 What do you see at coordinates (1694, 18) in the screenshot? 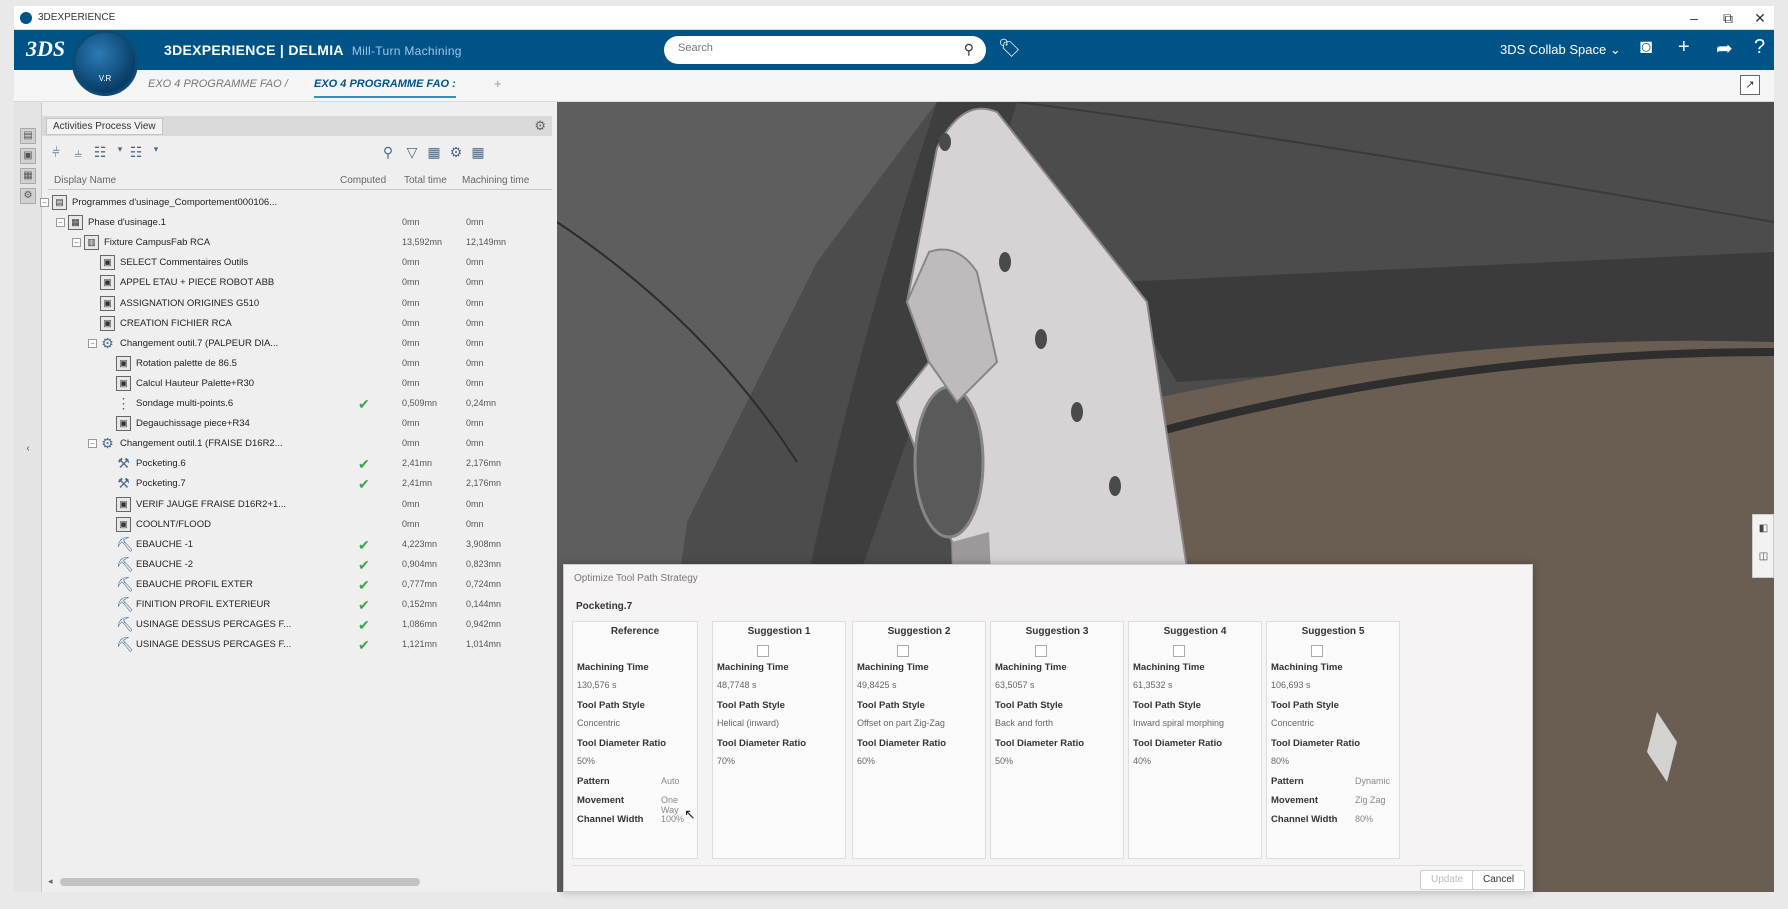
I see `minimize-button: –` at bounding box center [1694, 18].